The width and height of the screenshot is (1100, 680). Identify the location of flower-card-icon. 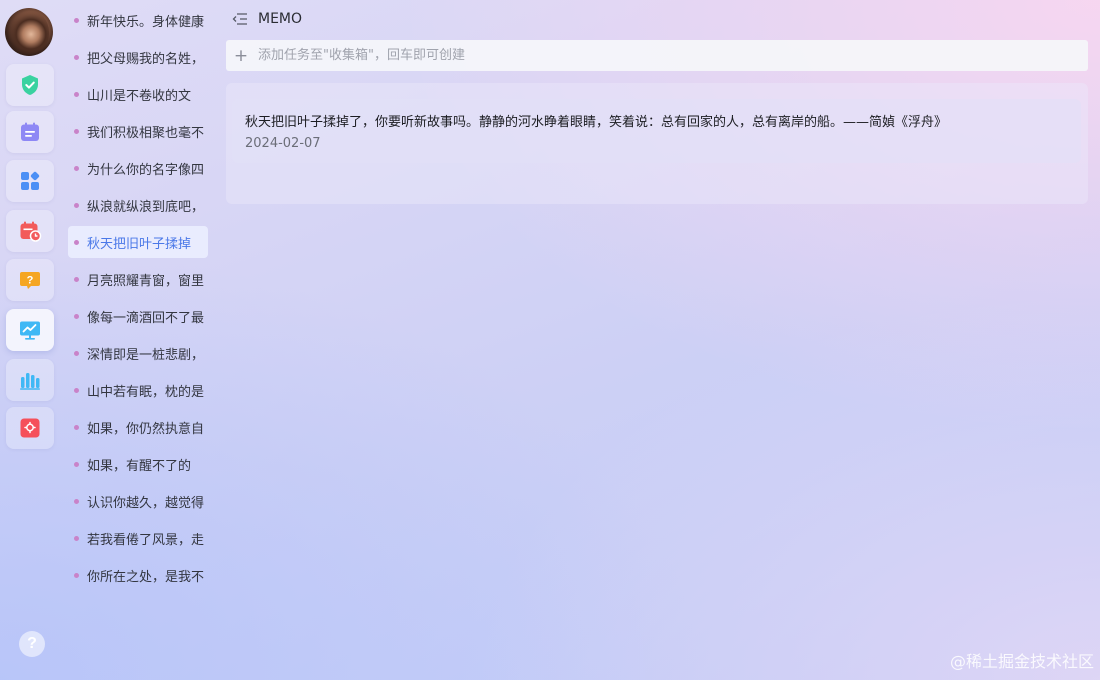
(30, 428).